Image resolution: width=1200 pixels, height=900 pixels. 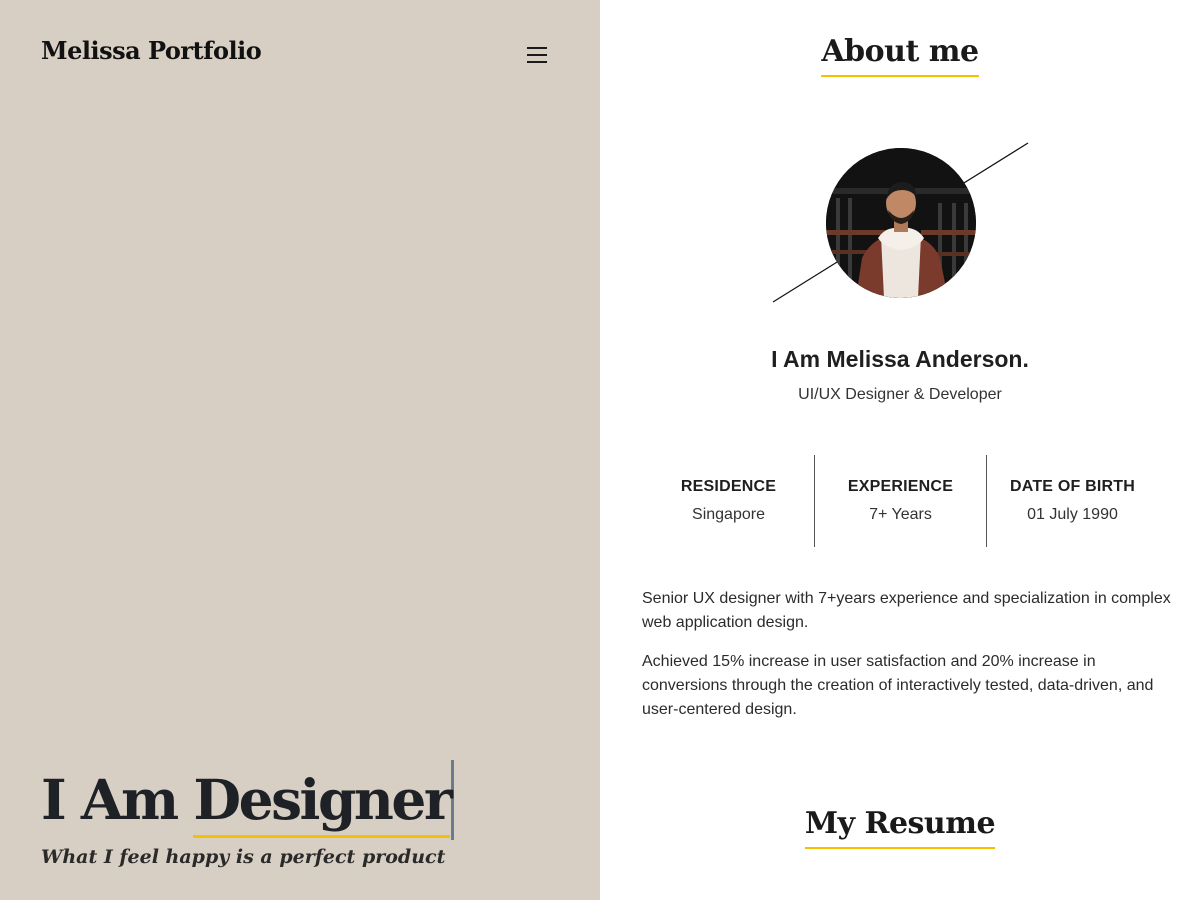 I want to click on stat-label: EXPERIENCE, so click(x=900, y=486).